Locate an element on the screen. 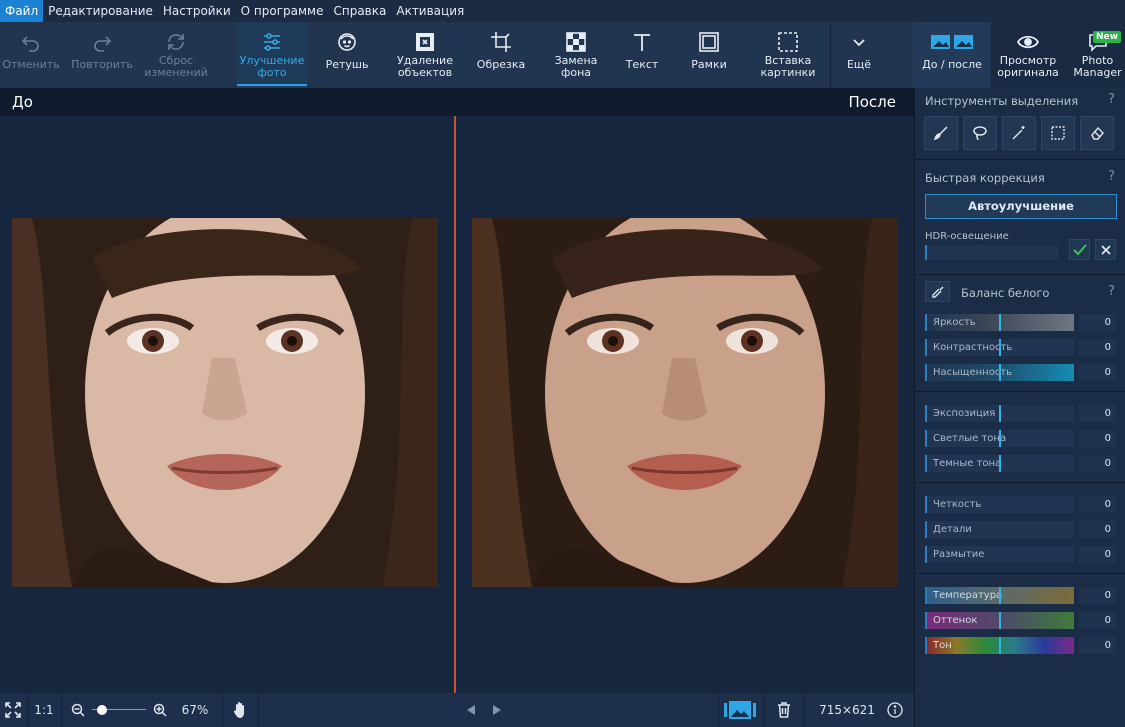  menu-edit: Редактирование is located at coordinates (100, 11).